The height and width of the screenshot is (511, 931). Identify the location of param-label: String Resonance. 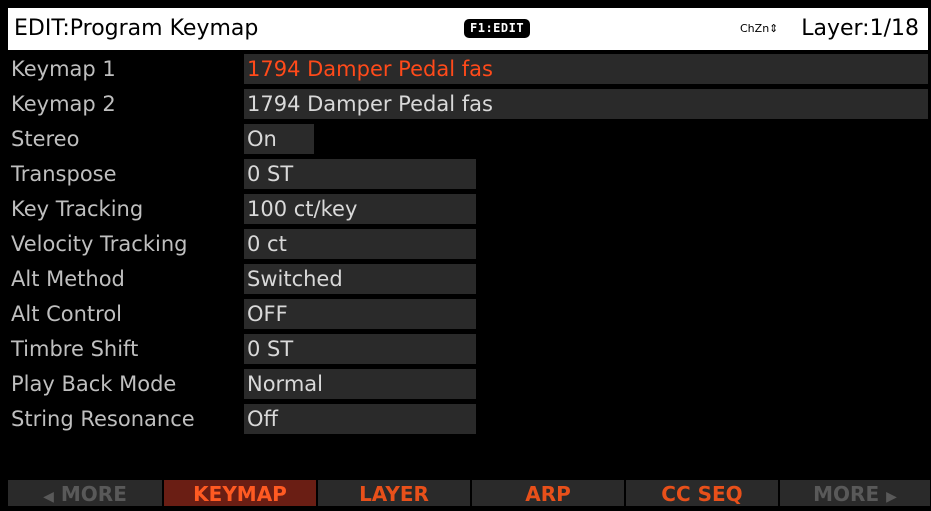
(103, 419).